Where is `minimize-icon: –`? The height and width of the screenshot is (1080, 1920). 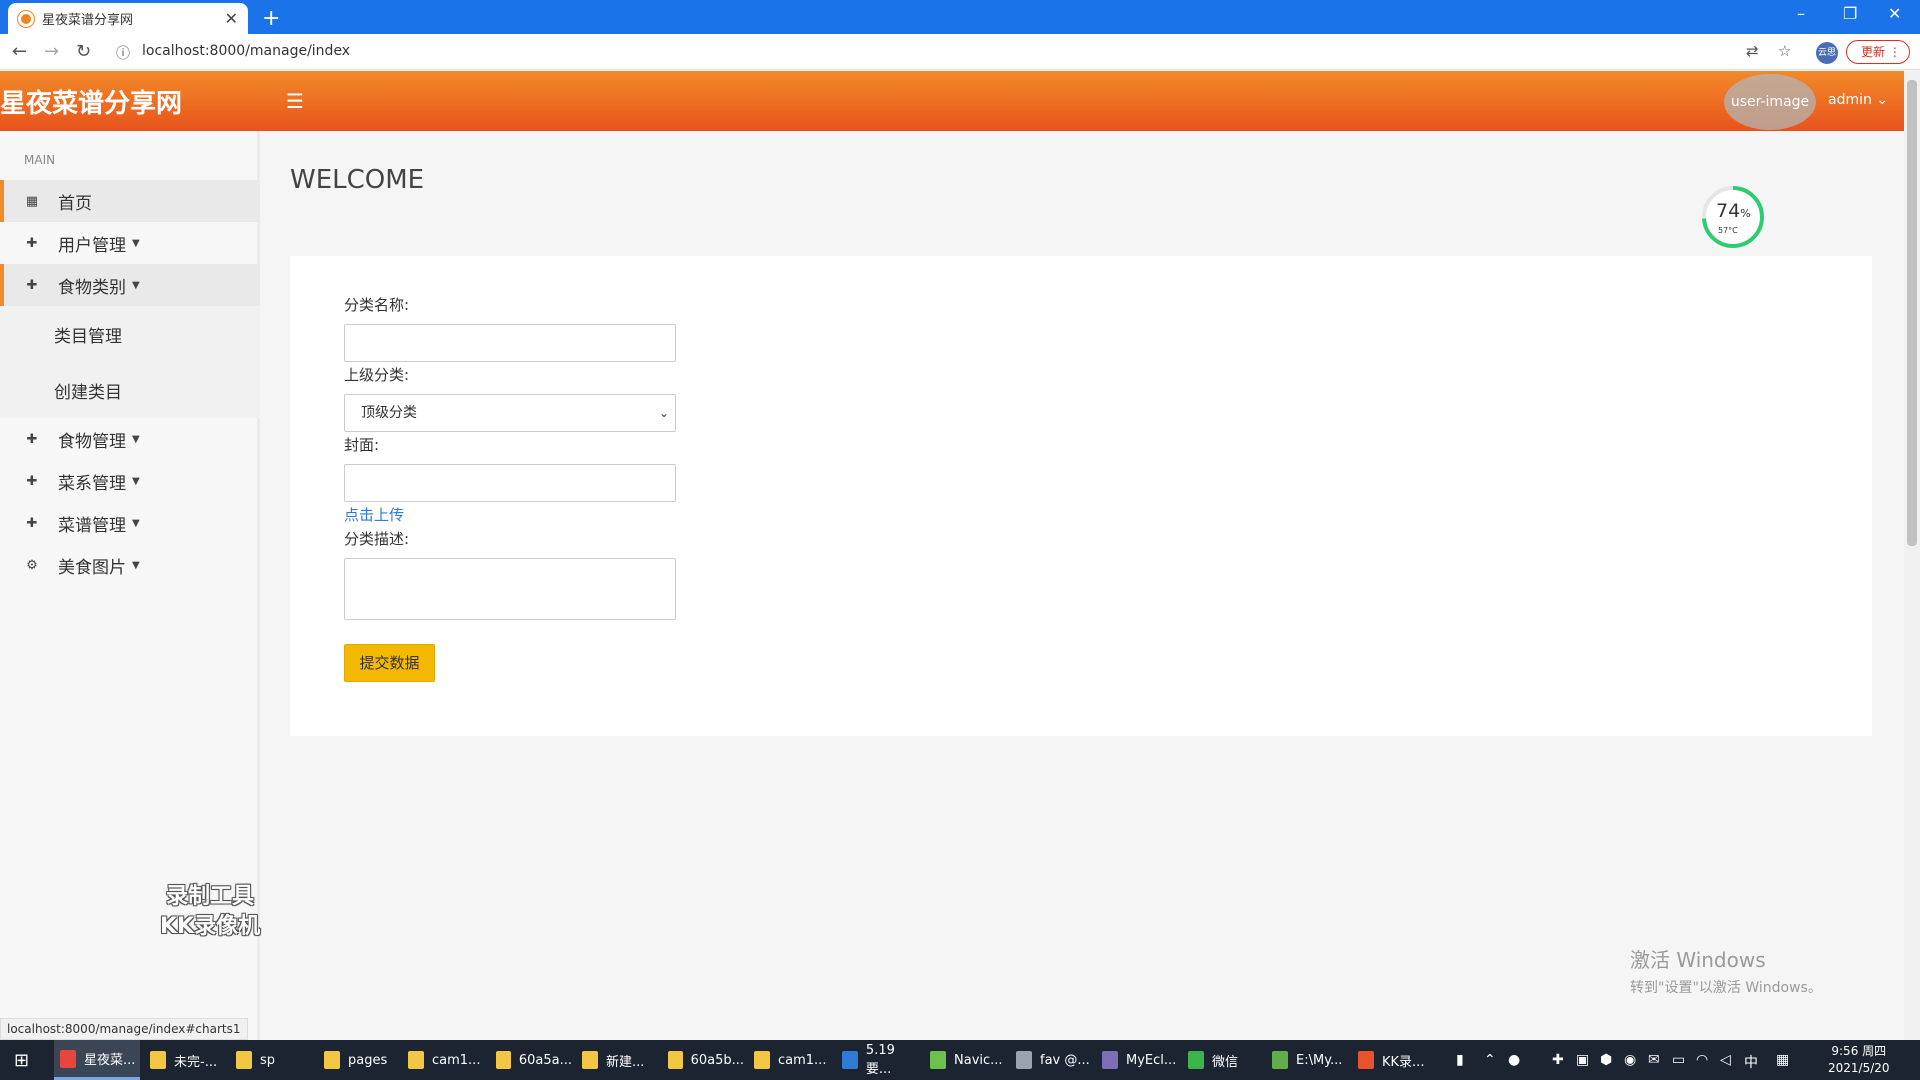 minimize-icon: – is located at coordinates (1801, 13).